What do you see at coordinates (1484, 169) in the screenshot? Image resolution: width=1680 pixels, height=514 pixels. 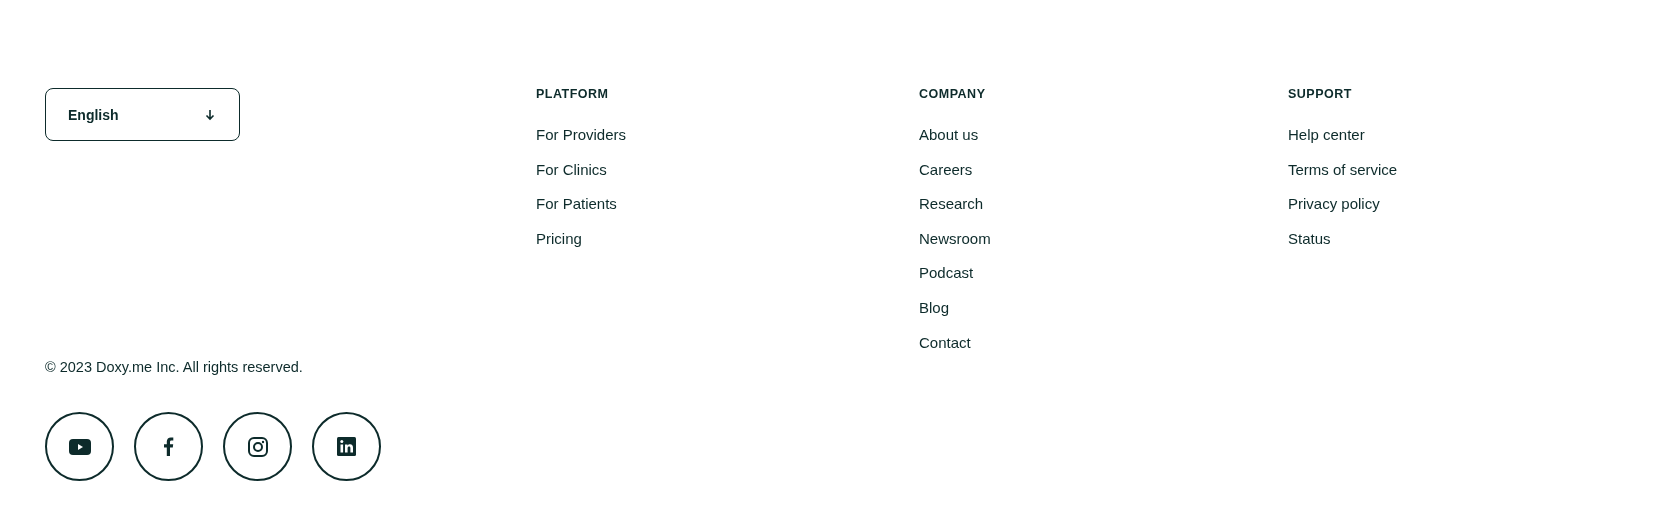 I see `footer-link: Terms of service` at bounding box center [1484, 169].